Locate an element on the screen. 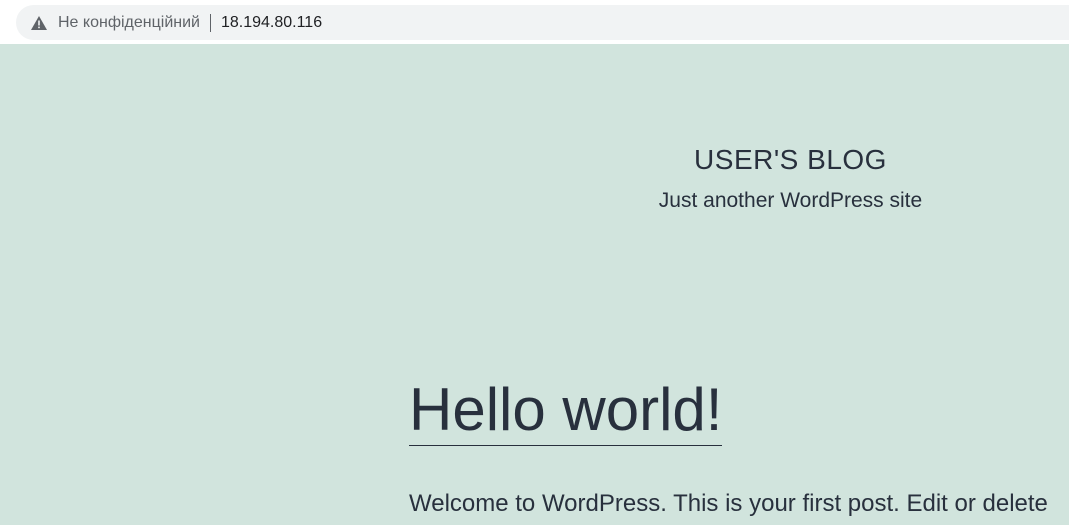 This screenshot has height=525, width=1069. post-title-link: Hello world! is located at coordinates (566, 410).